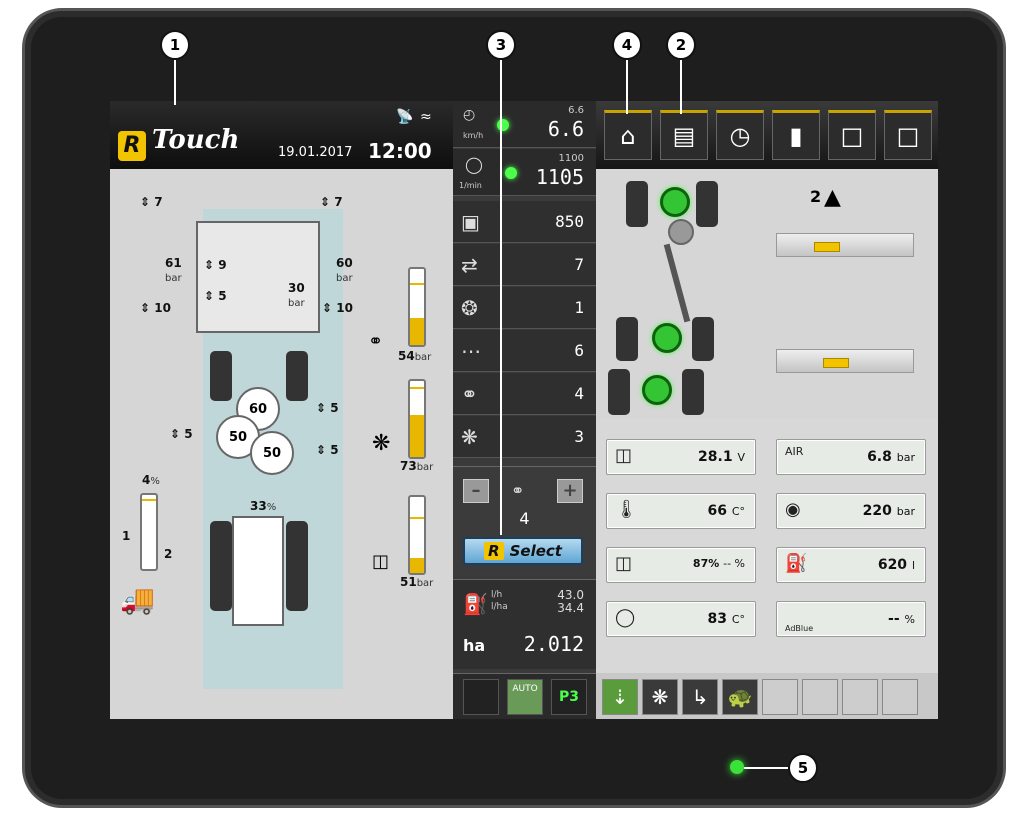 This screenshot has height=819, width=1026. What do you see at coordinates (263, 506) in the screenshot?
I see `bunker-fill: 33%` at bounding box center [263, 506].